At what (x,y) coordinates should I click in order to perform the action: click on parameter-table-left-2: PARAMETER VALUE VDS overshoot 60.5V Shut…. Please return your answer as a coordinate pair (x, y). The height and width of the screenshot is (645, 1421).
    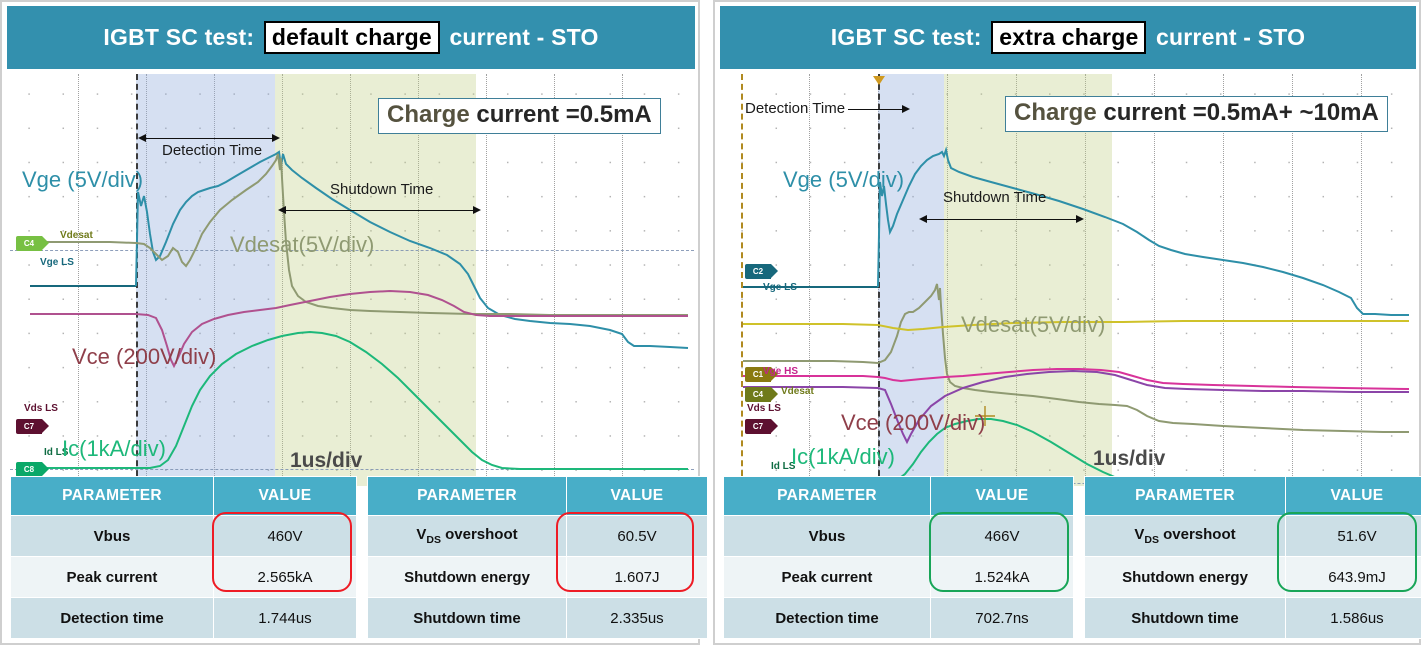
    Looking at the image, I should click on (537, 557).